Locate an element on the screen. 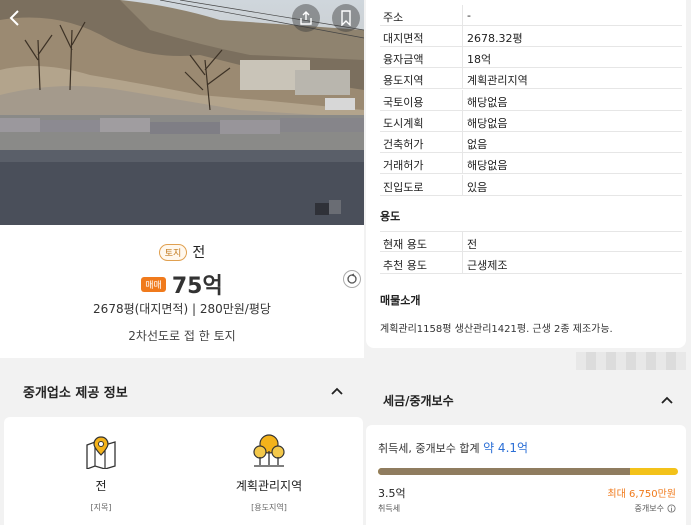 Image resolution: width=691 pixels, height=525 pixels. tax-bar is located at coordinates (528, 471).